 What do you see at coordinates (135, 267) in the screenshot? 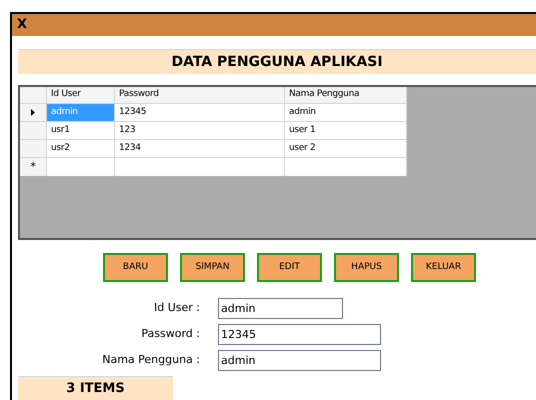
I see `action-button: BARU` at bounding box center [135, 267].